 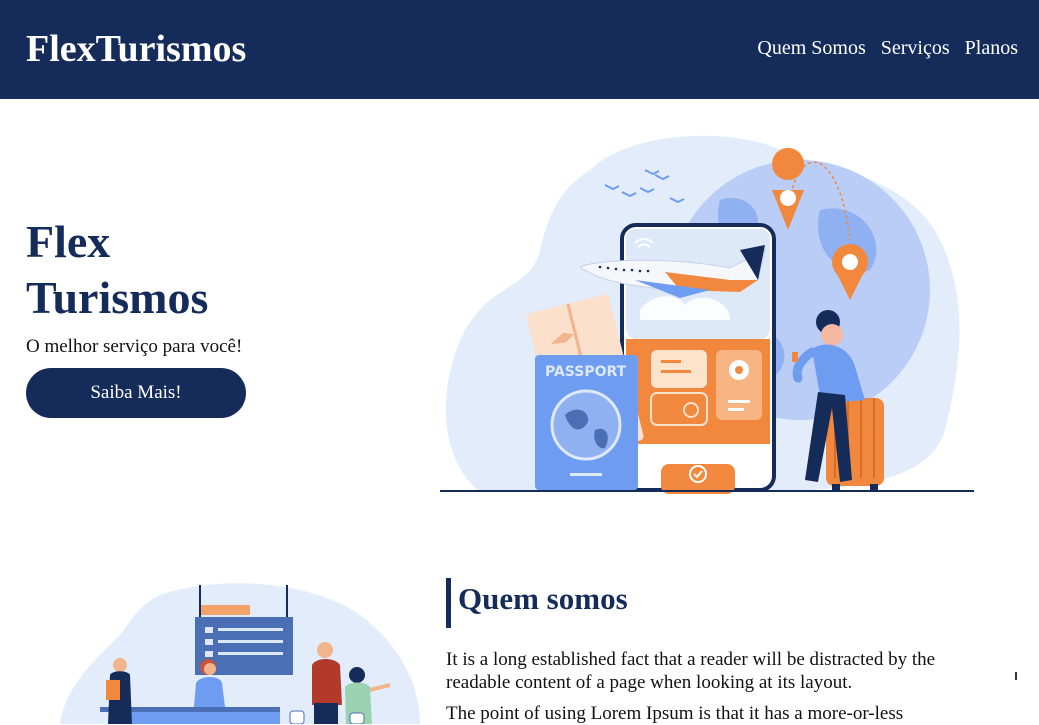 I want to click on passport-label: PASSPORT, so click(x=586, y=372).